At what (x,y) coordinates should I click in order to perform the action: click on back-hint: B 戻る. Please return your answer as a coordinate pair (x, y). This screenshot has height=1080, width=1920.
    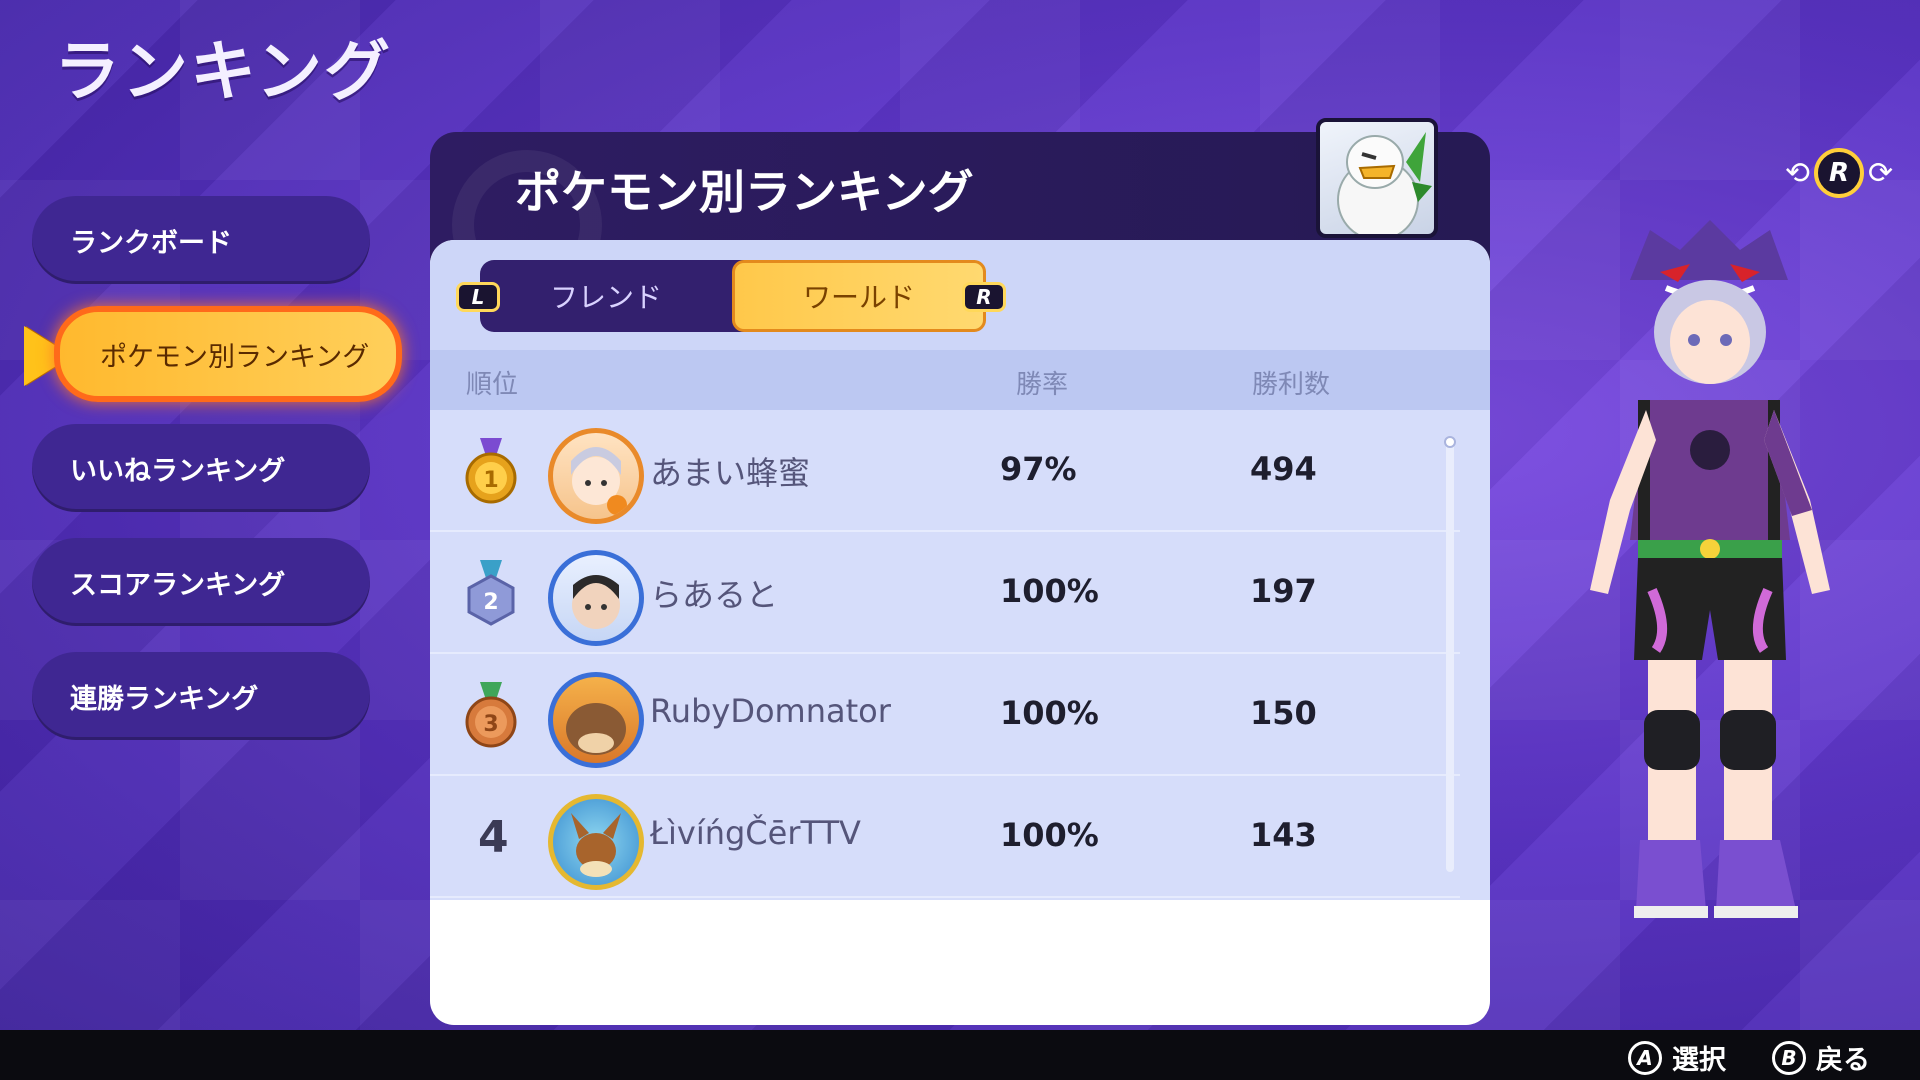
    Looking at the image, I should click on (1821, 1057).